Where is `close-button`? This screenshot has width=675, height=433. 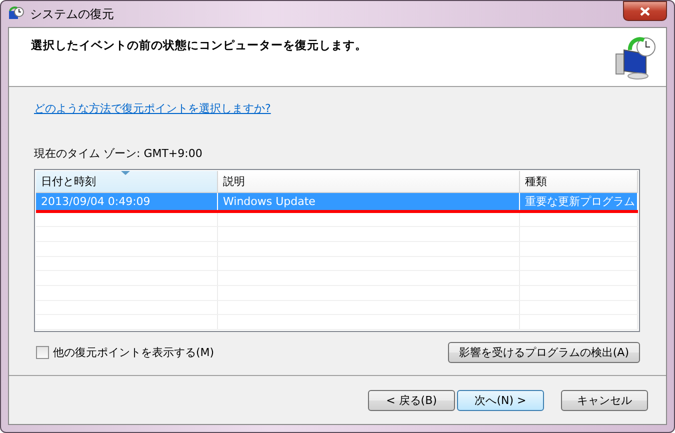 close-button is located at coordinates (645, 11).